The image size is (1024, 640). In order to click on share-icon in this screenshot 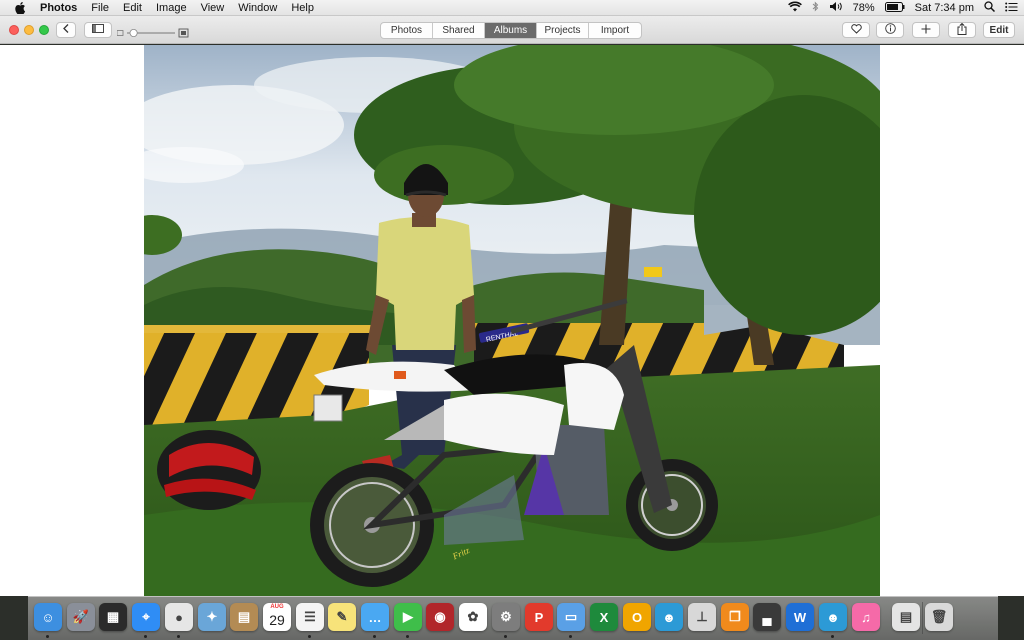, I will do `click(962, 30)`.